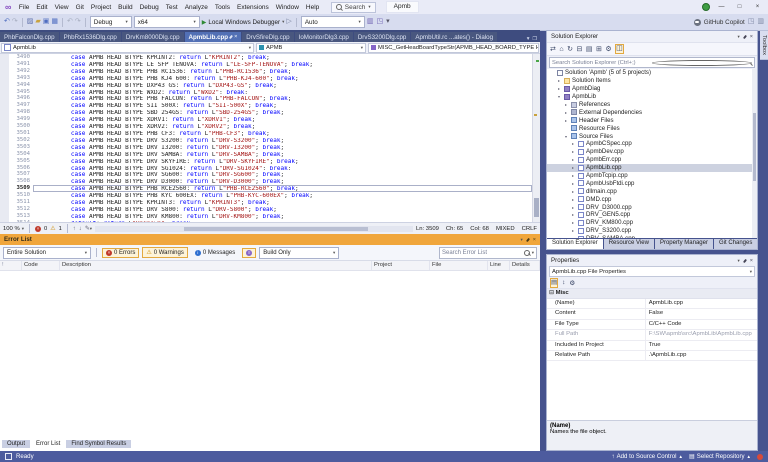 The height and width of the screenshot is (462, 768). What do you see at coordinates (760, 22) in the screenshot?
I see `add-account-icon: ▥` at bounding box center [760, 22].